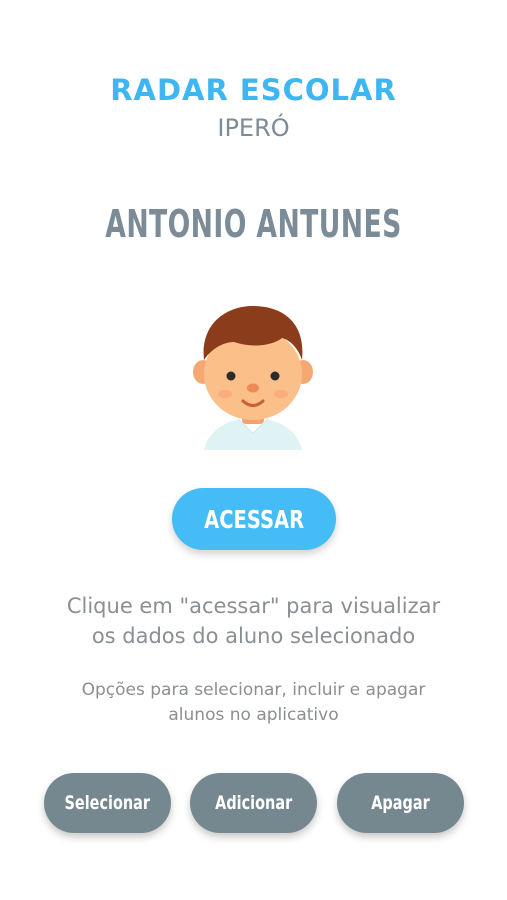 This screenshot has width=507, height=900. What do you see at coordinates (253, 90) in the screenshot?
I see `app-title: RADAR ESCOLAR` at bounding box center [253, 90].